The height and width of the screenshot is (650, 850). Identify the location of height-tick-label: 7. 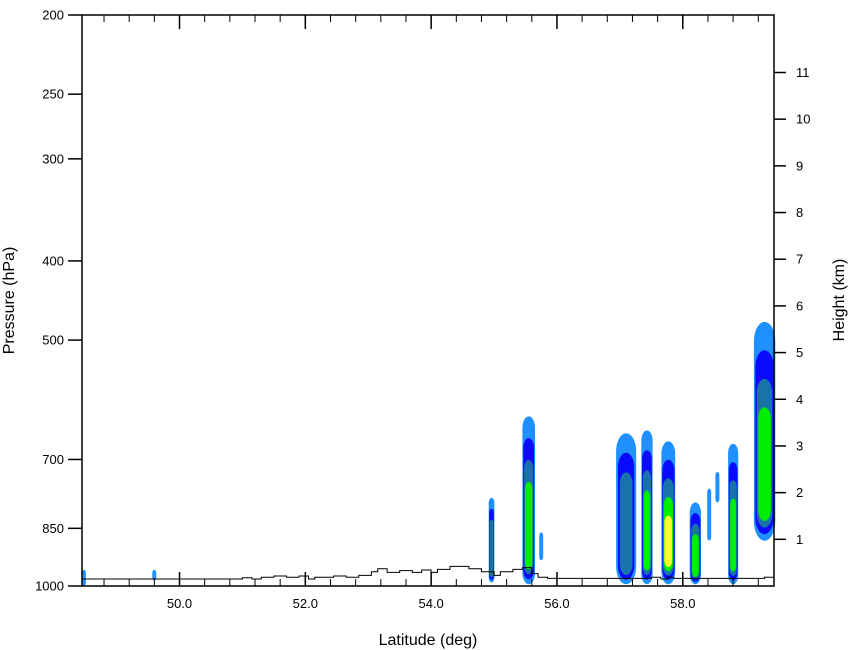
(799, 259).